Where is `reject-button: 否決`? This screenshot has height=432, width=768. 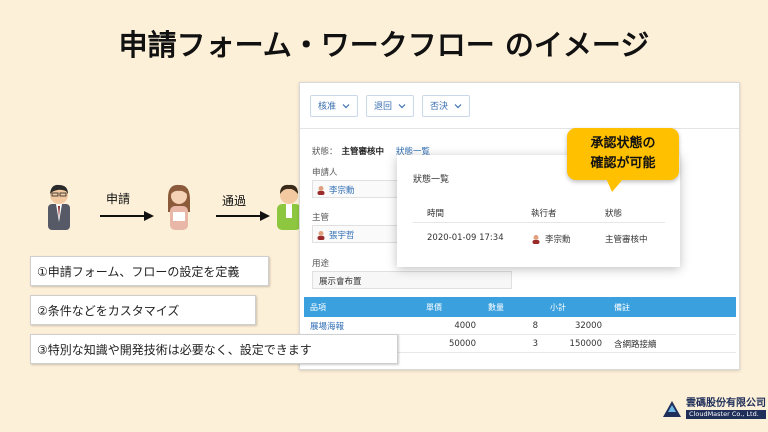 reject-button: 否決 is located at coordinates (446, 105).